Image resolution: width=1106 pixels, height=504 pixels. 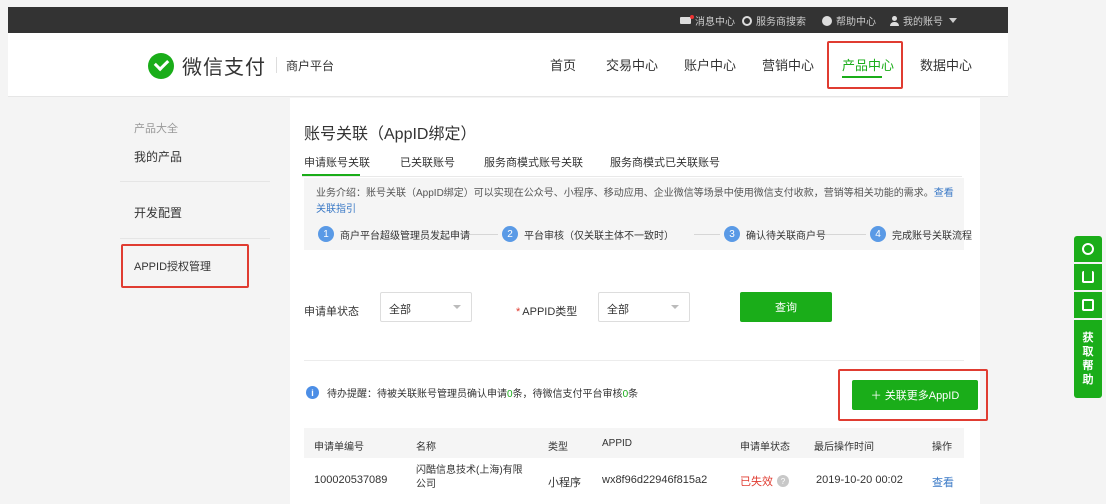 I want to click on download-icon, so click(x=1088, y=277).